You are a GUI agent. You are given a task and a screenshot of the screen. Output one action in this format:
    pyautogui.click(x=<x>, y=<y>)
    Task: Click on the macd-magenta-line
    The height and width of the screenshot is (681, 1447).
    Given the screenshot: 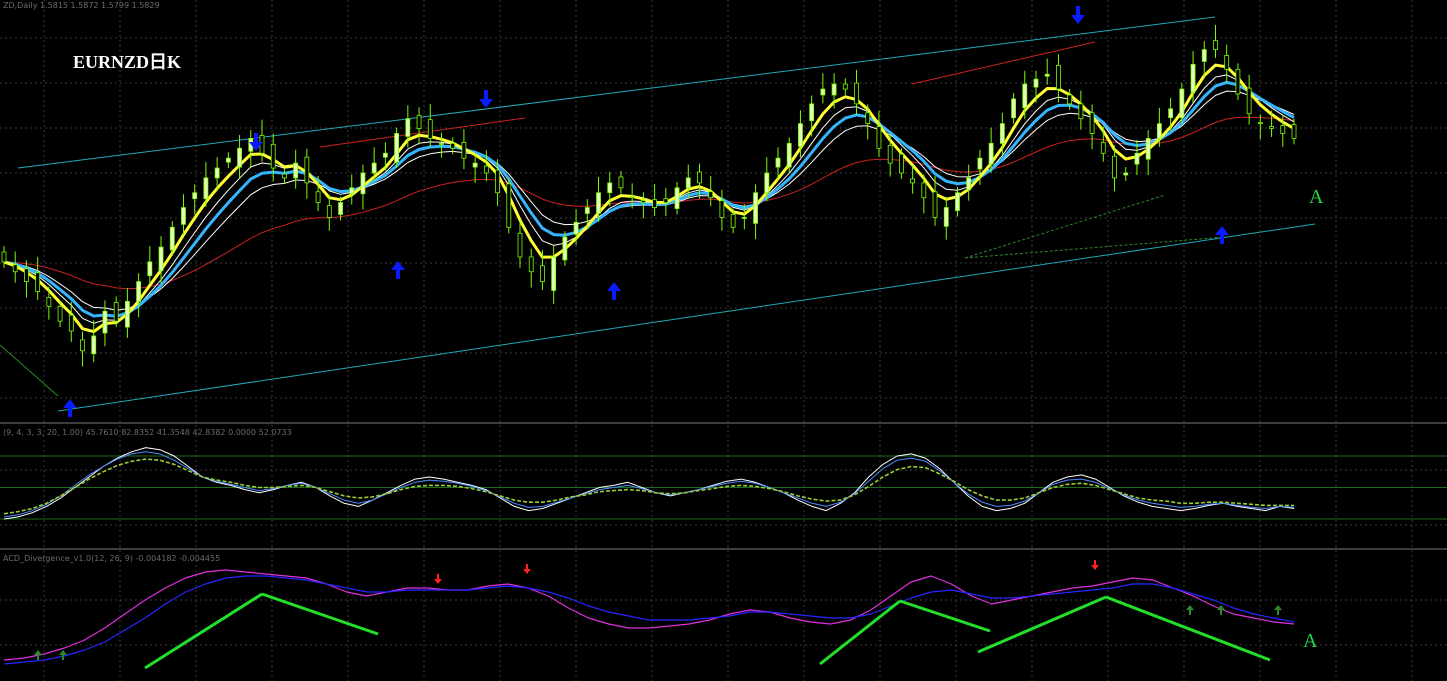 What is the action you would take?
    pyautogui.click(x=649, y=615)
    